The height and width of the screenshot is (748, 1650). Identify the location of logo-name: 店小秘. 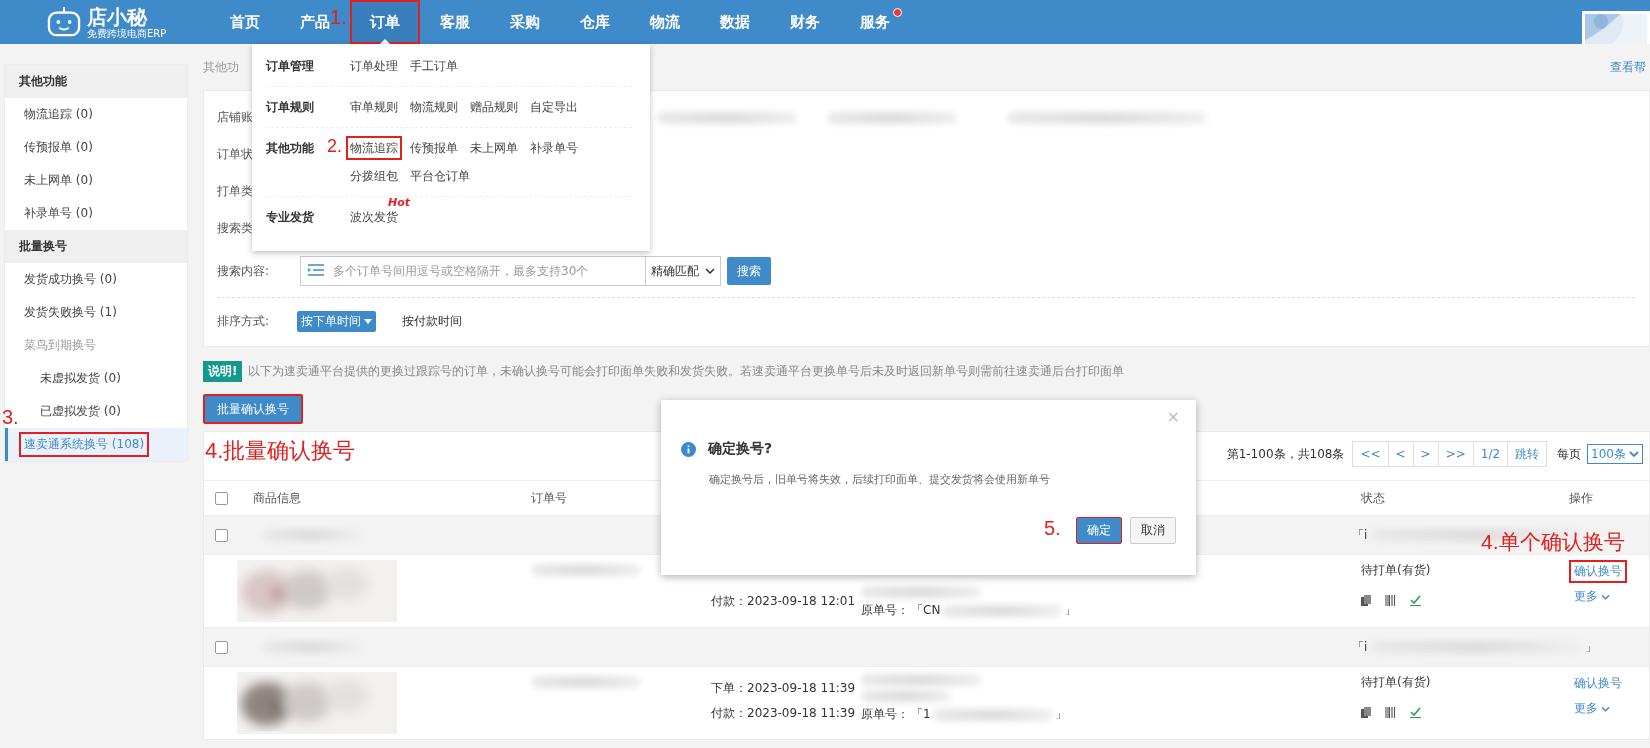
(118, 16).